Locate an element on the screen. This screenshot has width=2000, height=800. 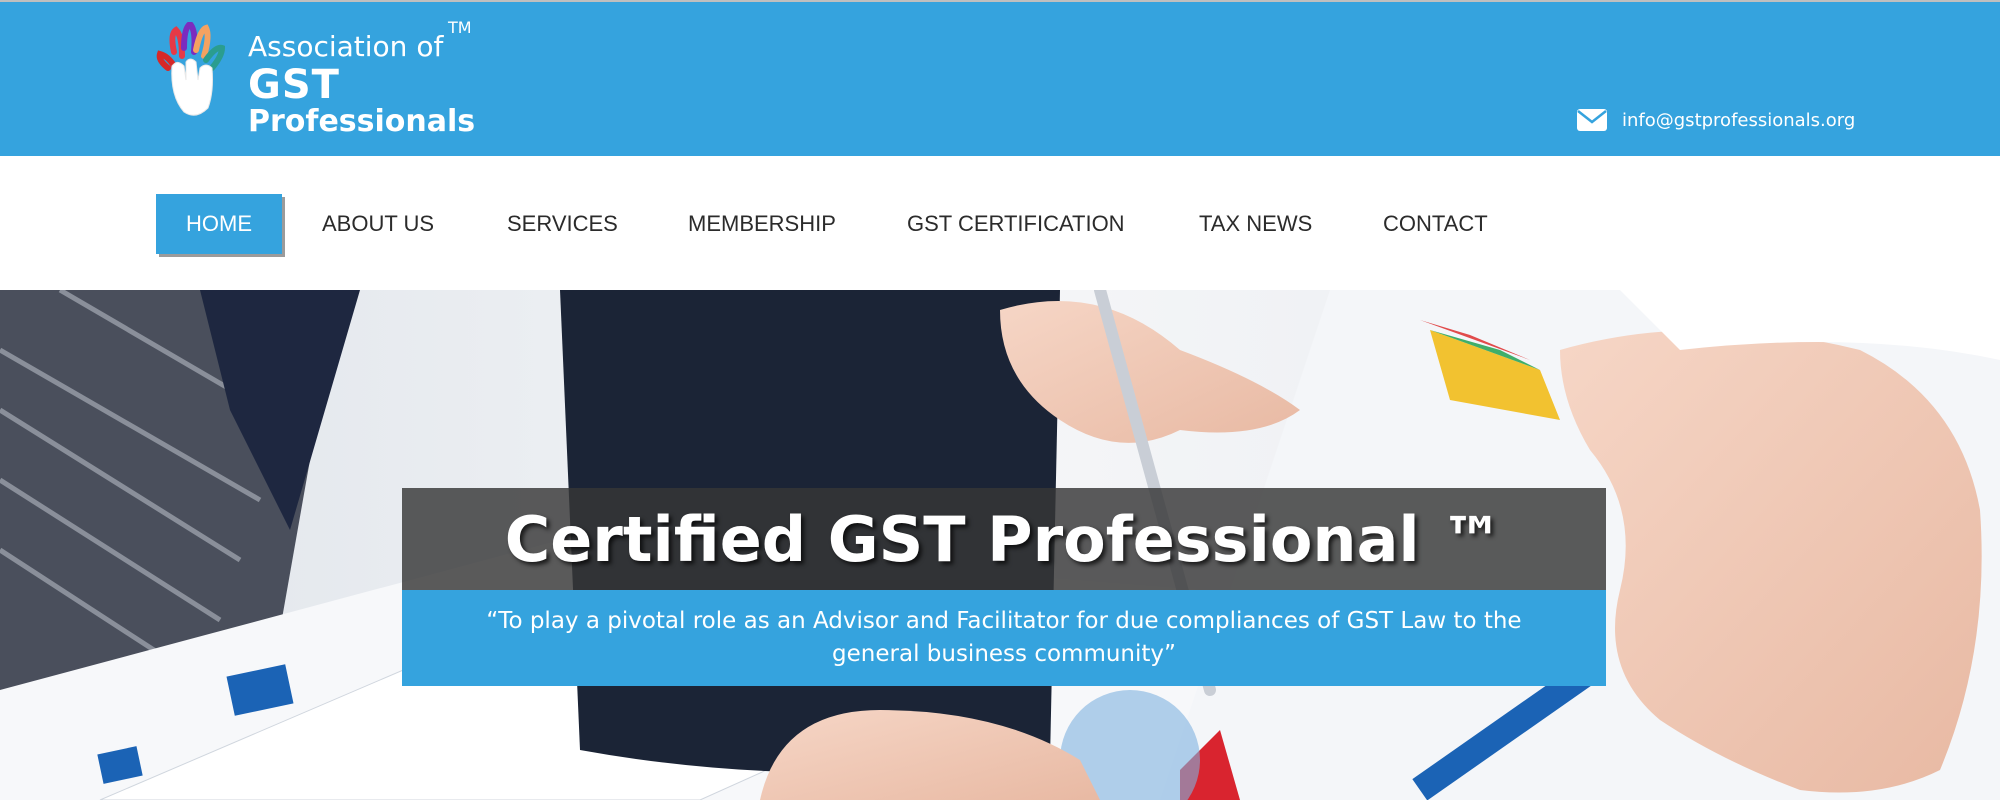
hero-title: Certified GST Professional ™ is located at coordinates (1004, 539).